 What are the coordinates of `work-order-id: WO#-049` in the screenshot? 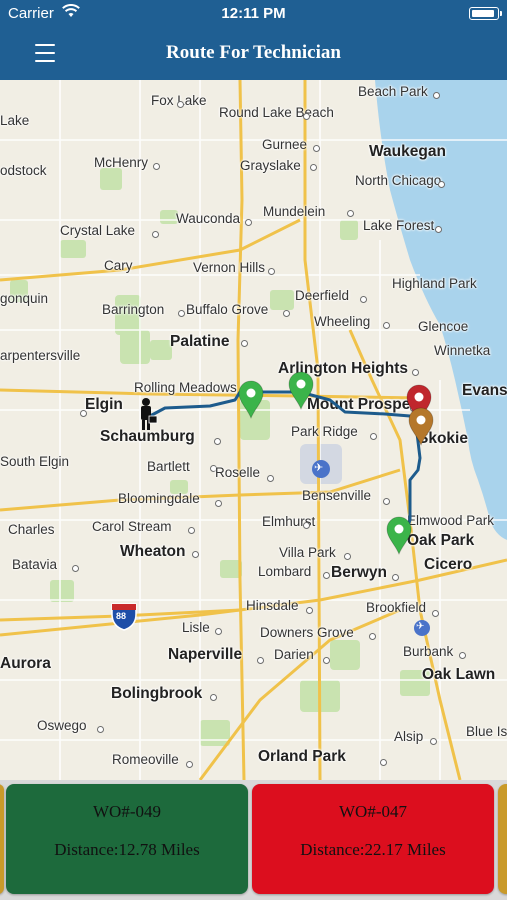 It's located at (127, 811).